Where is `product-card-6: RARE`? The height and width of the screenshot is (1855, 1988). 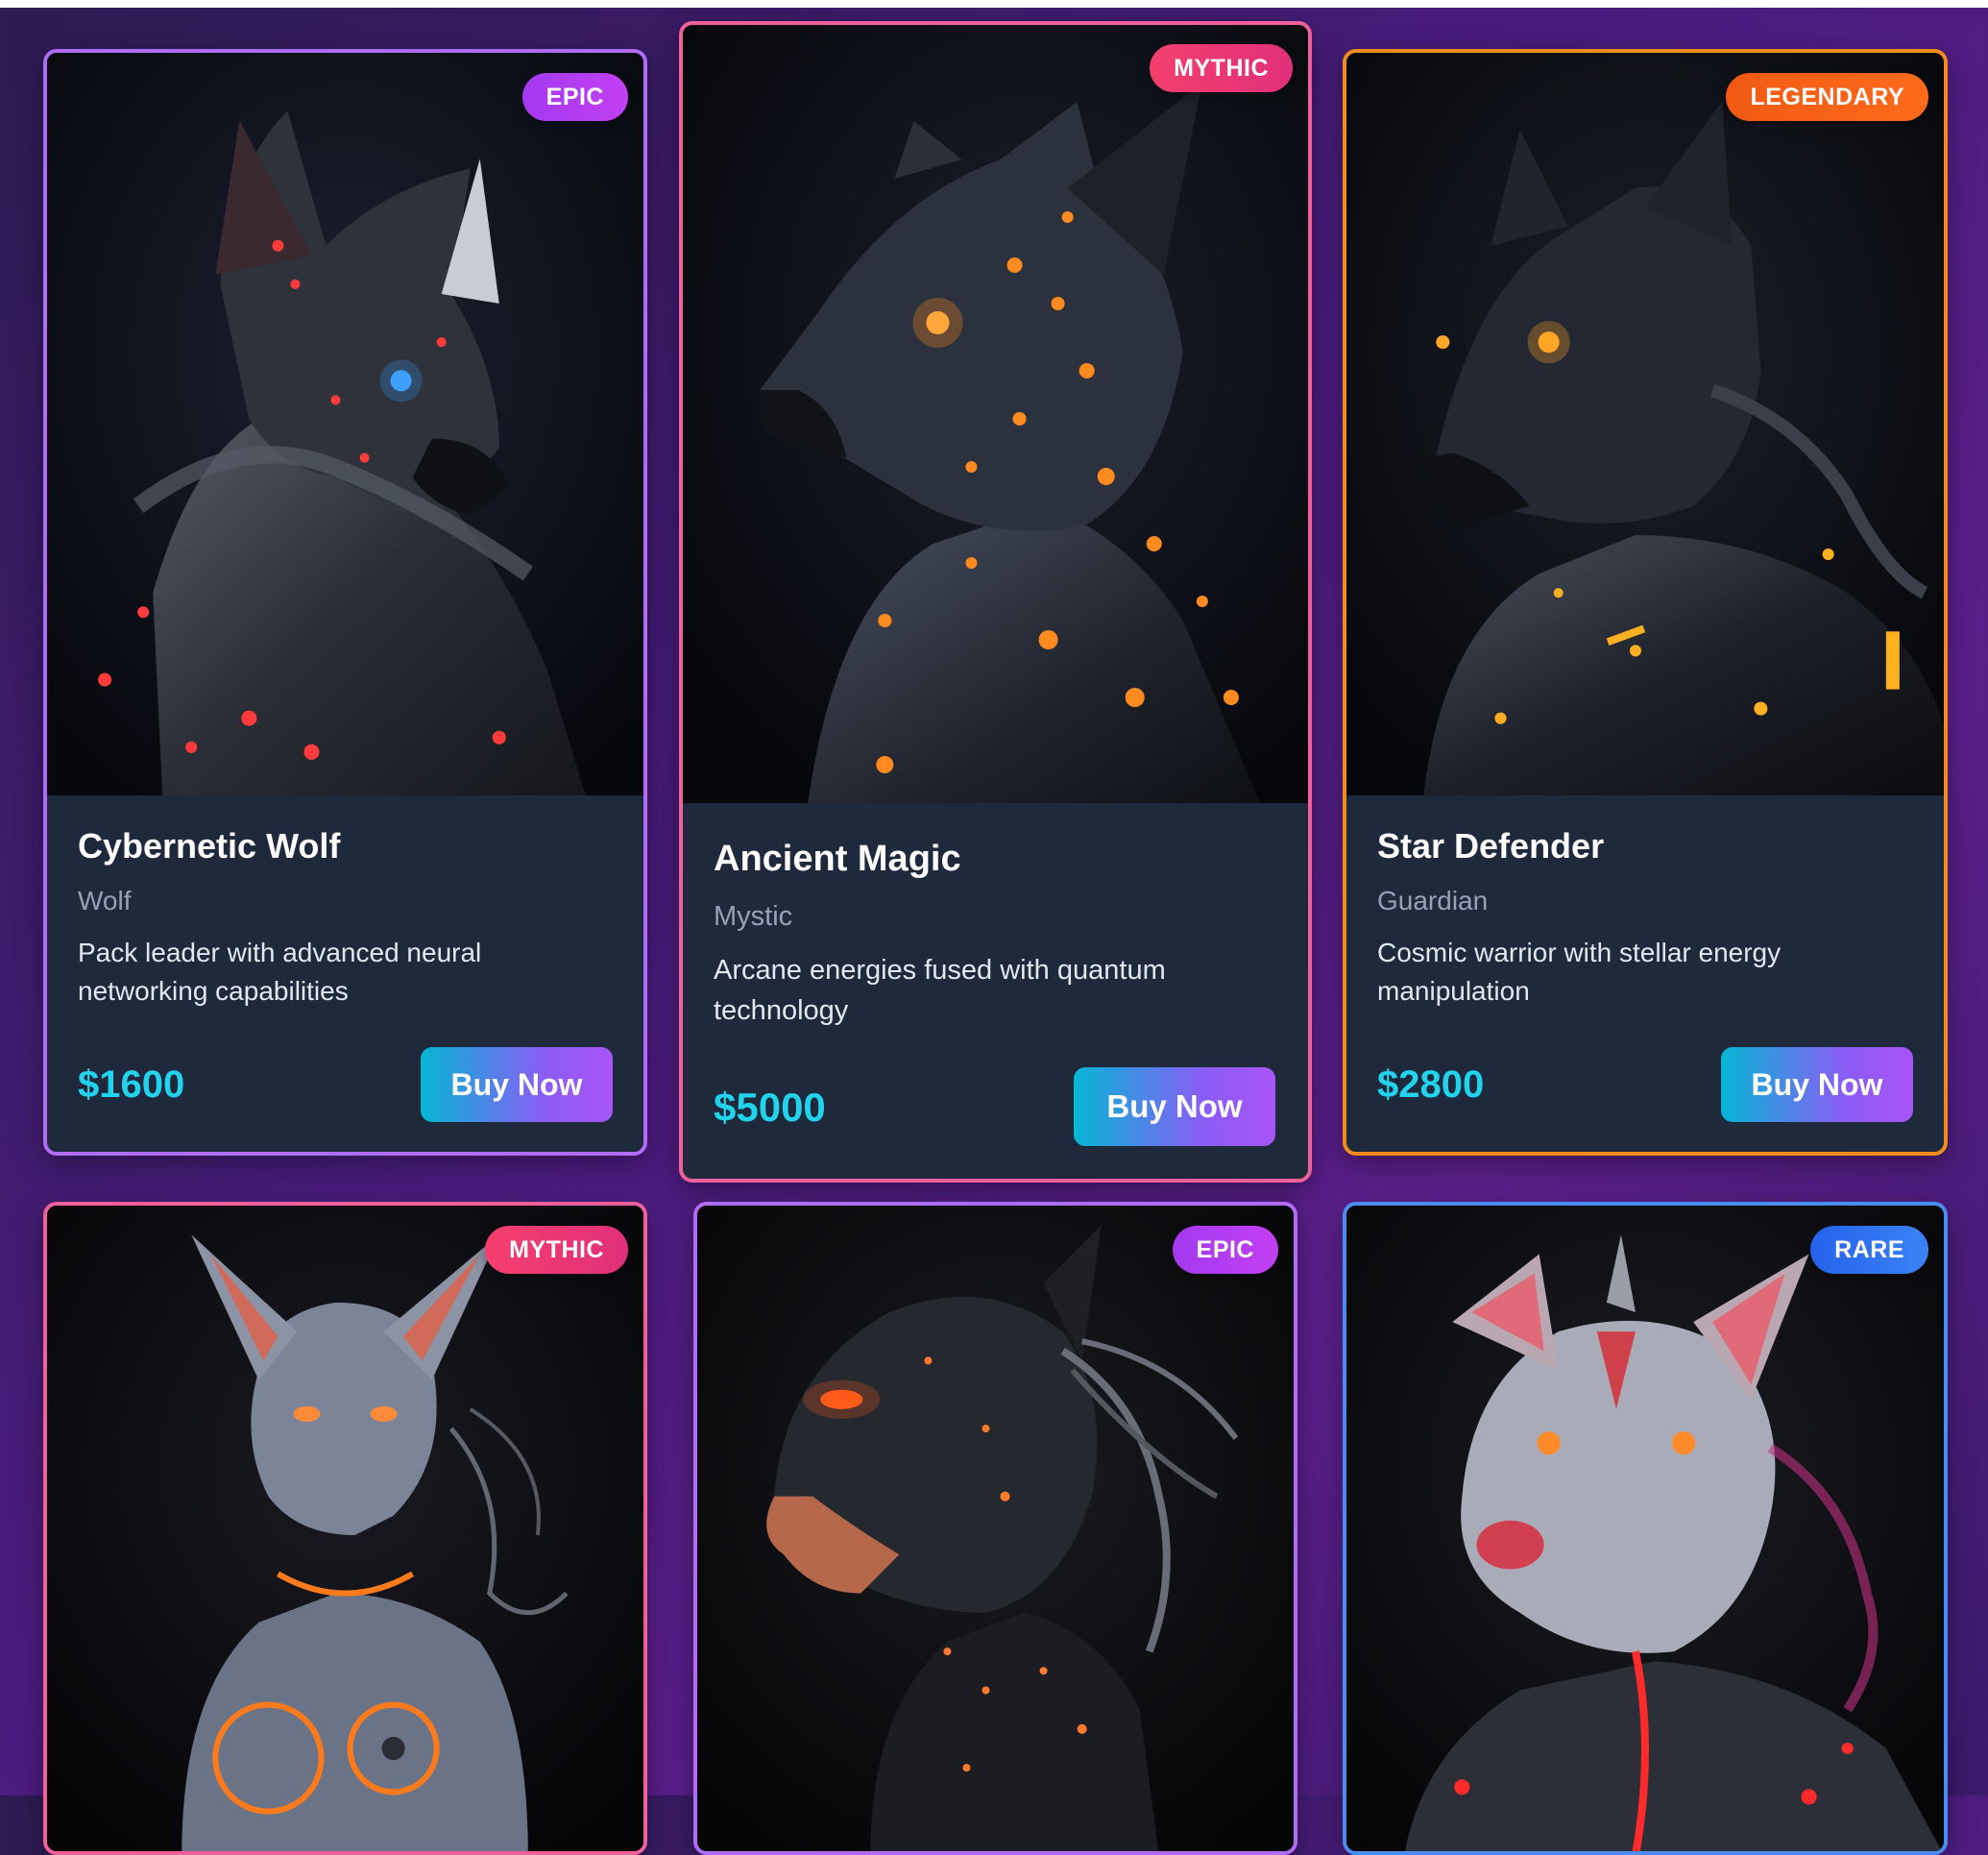 product-card-6: RARE is located at coordinates (1646, 1528).